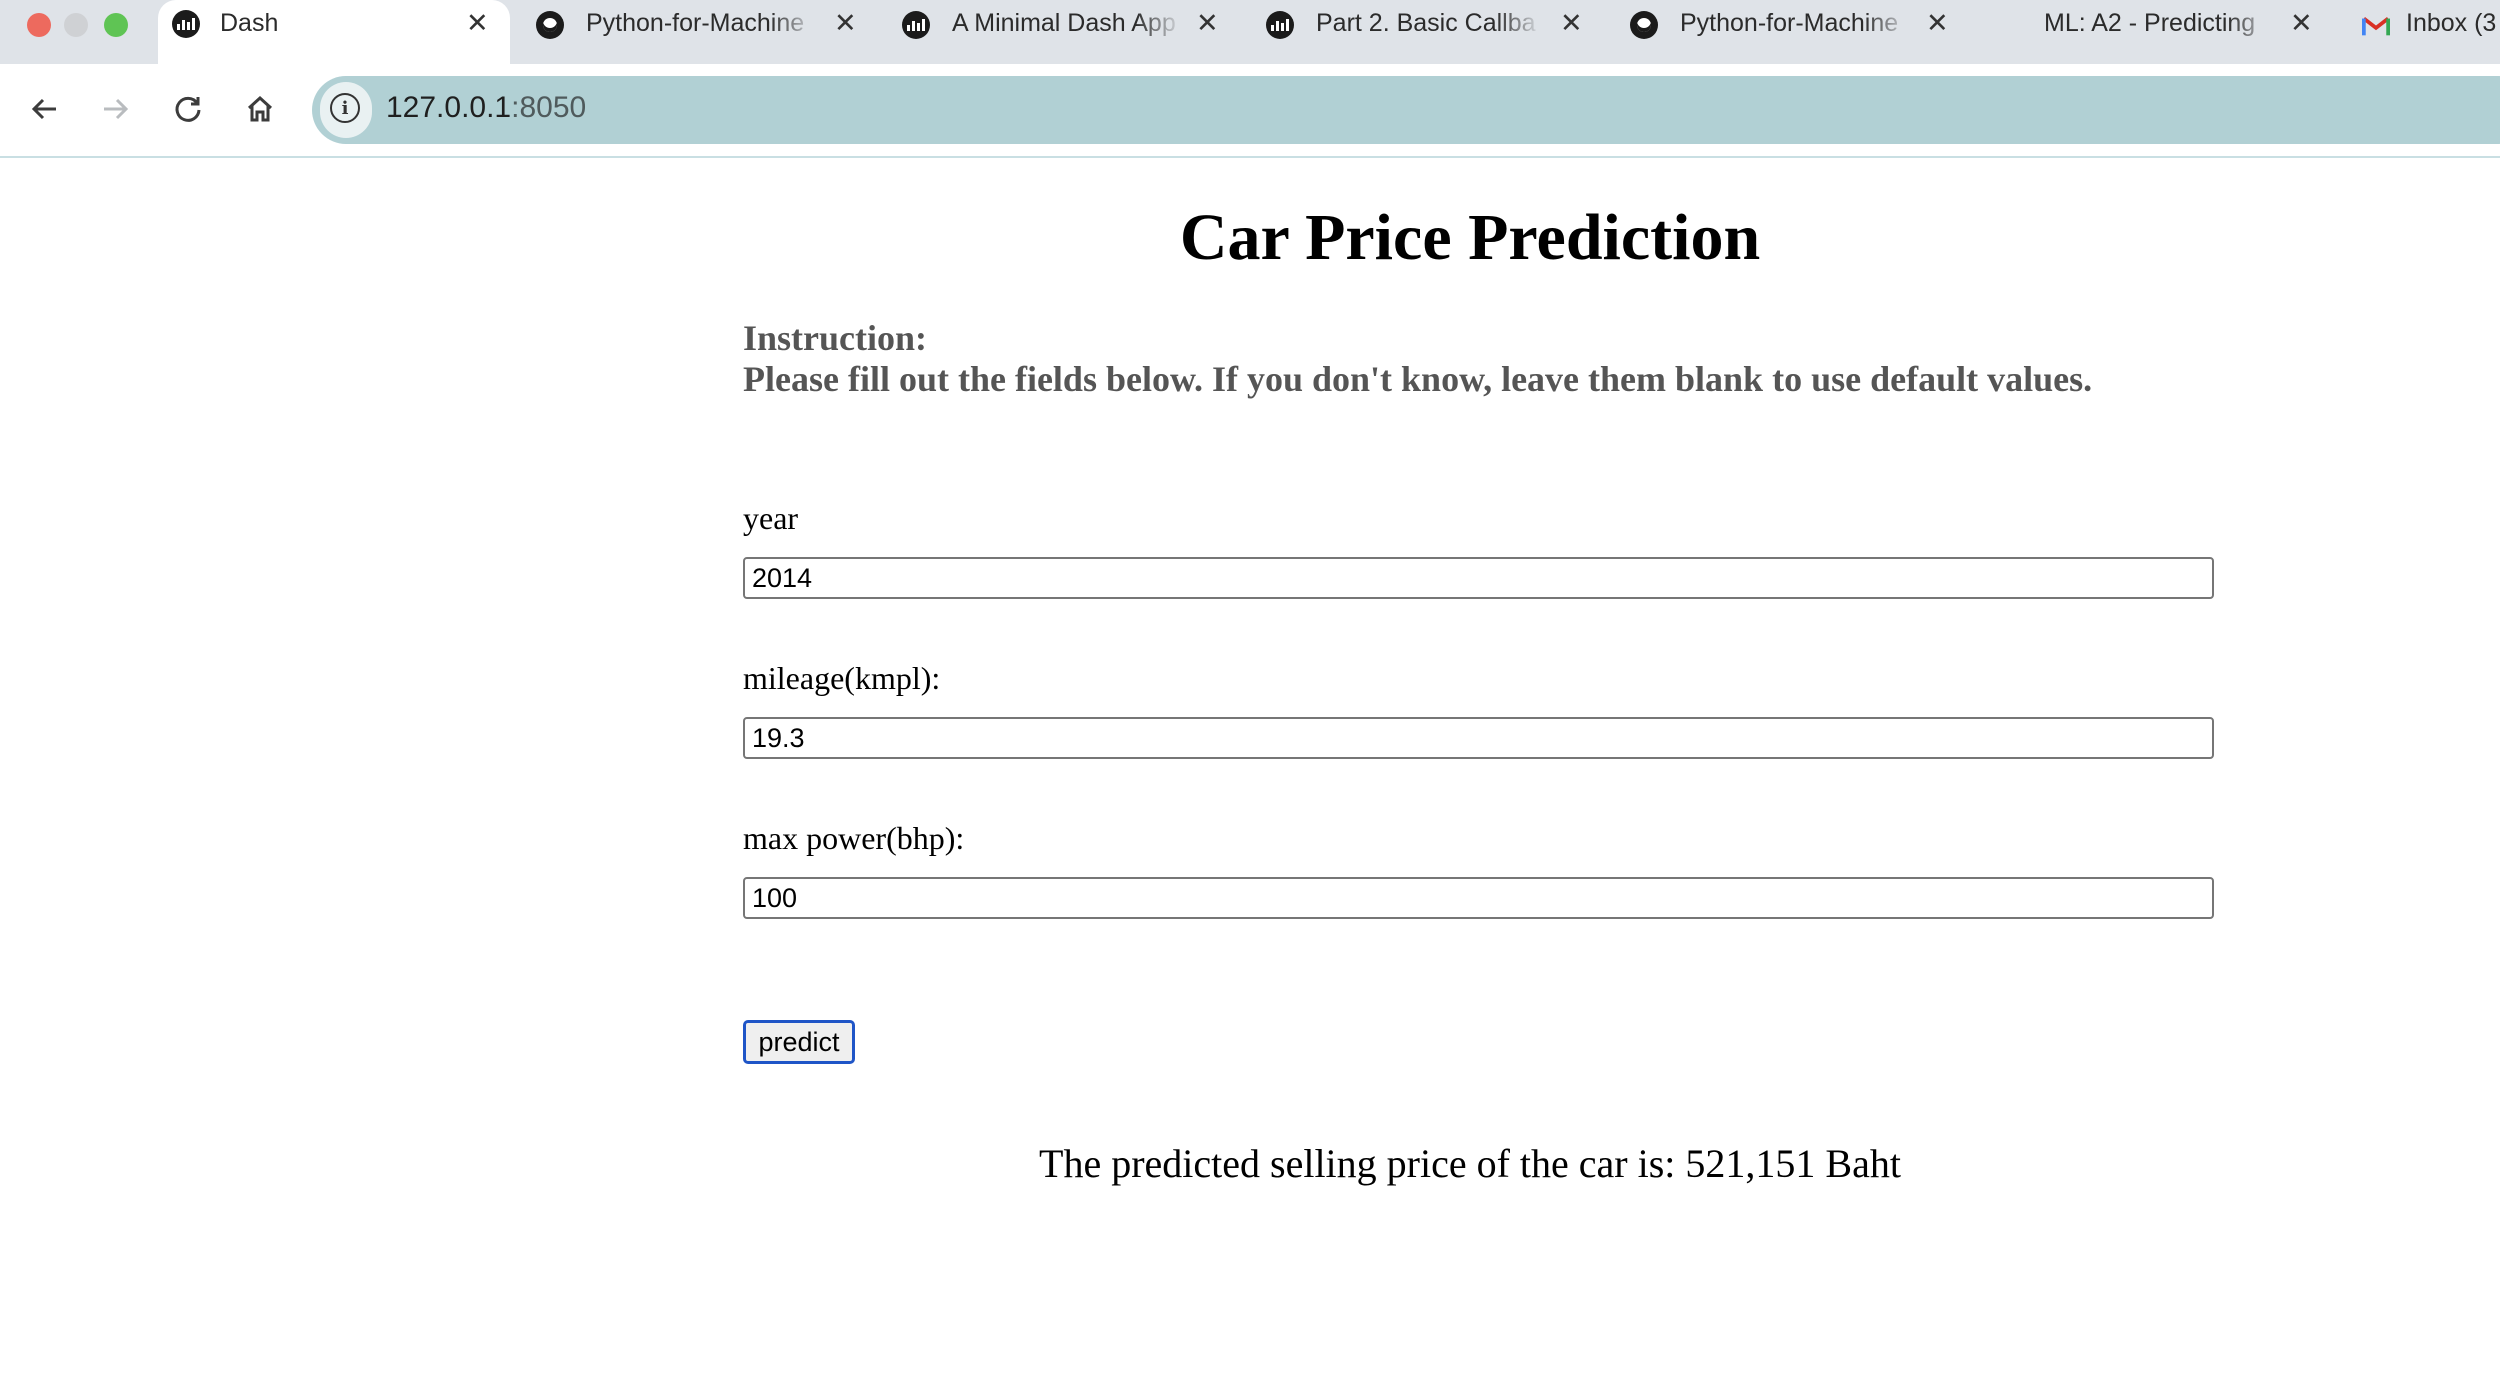 Image resolution: width=2500 pixels, height=1386 pixels. I want to click on tab-title: A Minimal Dash App, so click(1064, 23).